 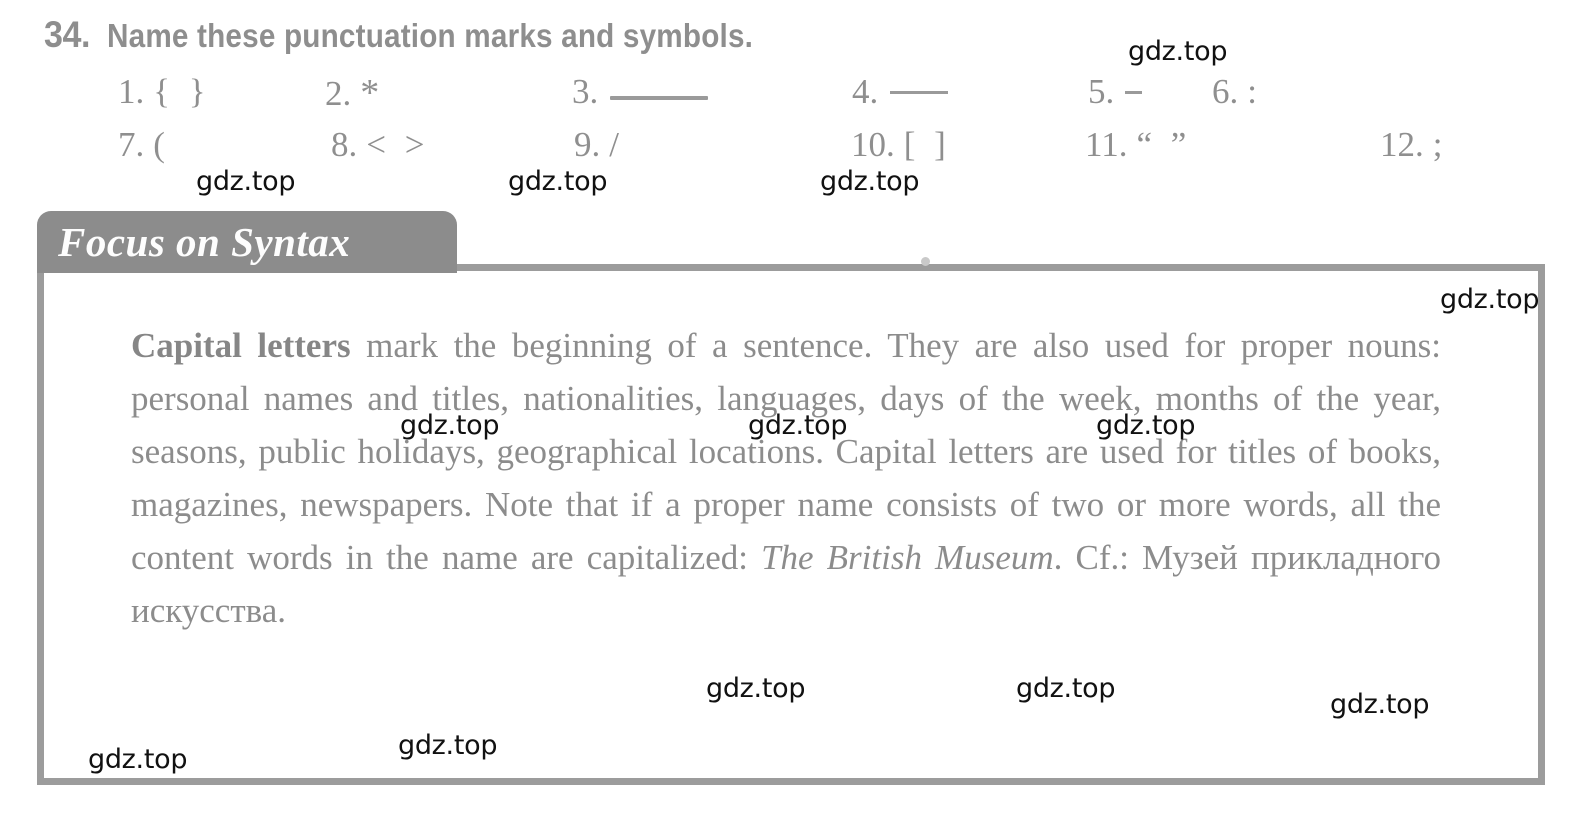 What do you see at coordinates (659, 98) in the screenshot?
I see `underscore-rule-icon` at bounding box center [659, 98].